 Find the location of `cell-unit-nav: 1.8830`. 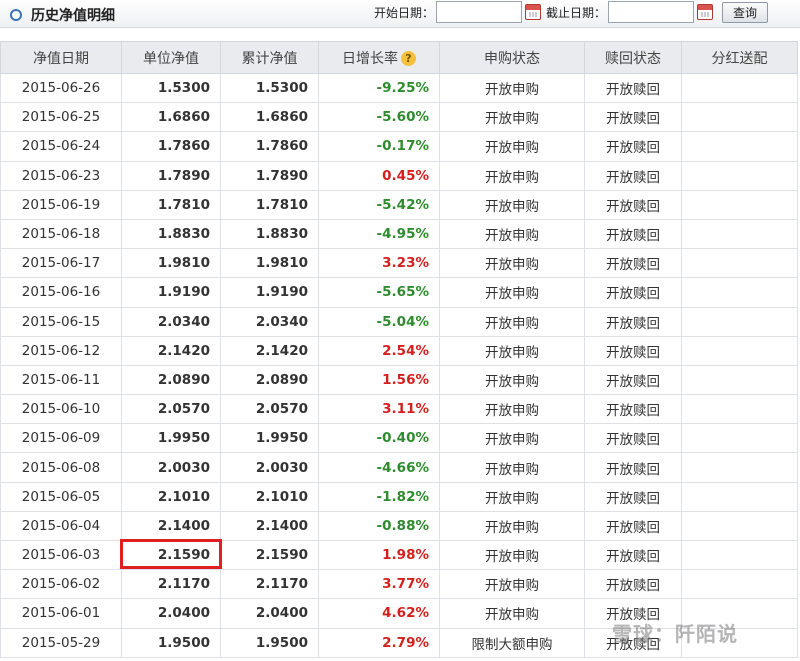

cell-unit-nav: 1.8830 is located at coordinates (171, 234).